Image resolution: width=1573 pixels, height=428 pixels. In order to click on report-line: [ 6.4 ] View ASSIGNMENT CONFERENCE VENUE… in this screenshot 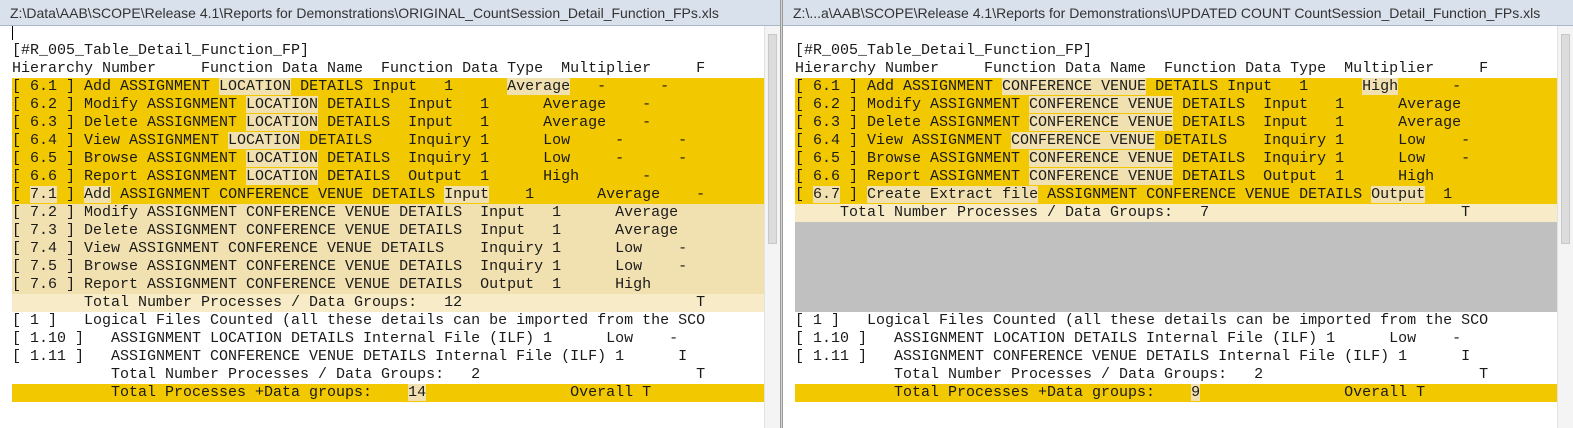, I will do `click(1176, 141)`.